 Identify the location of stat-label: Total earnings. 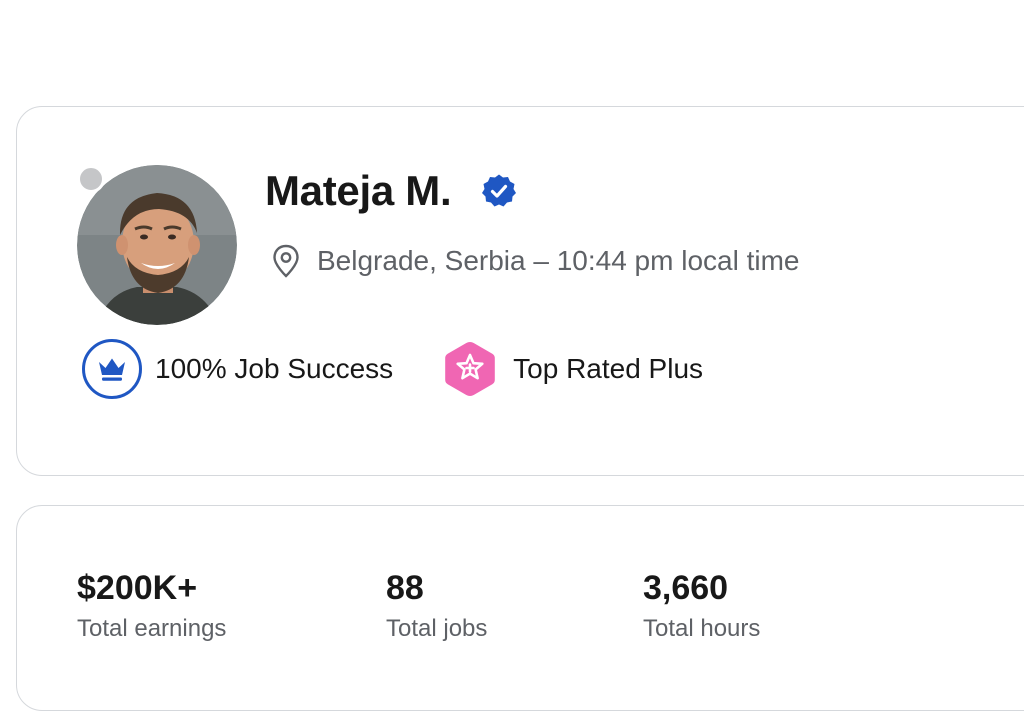
(152, 628).